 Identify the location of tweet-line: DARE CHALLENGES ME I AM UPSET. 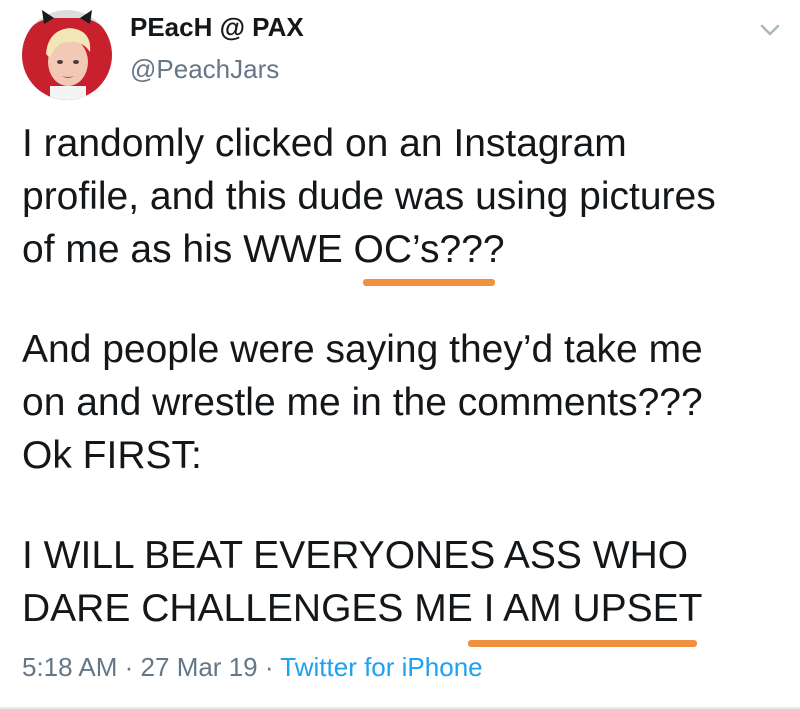
(362, 608).